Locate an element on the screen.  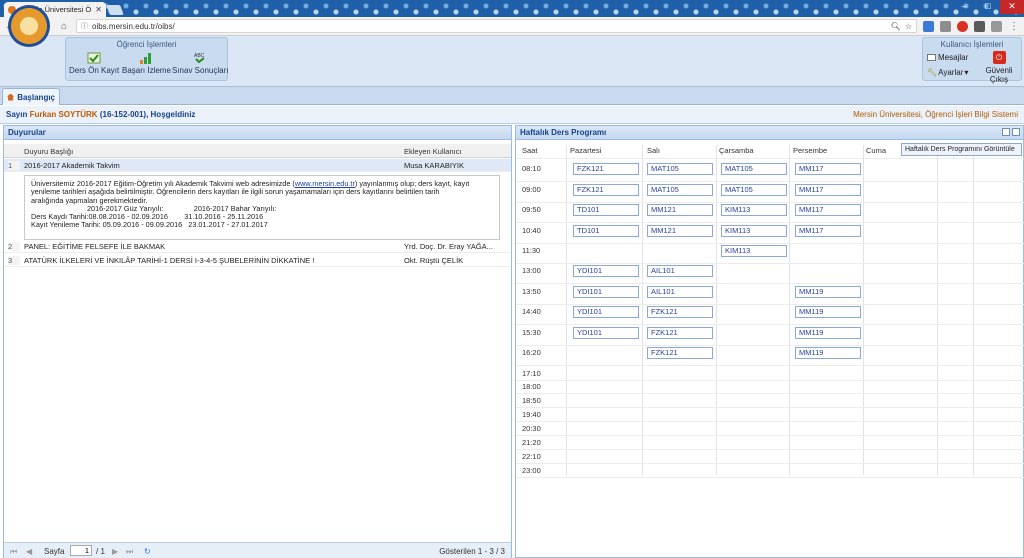
messages-label: Mesajlar is located at coordinates (953, 57).